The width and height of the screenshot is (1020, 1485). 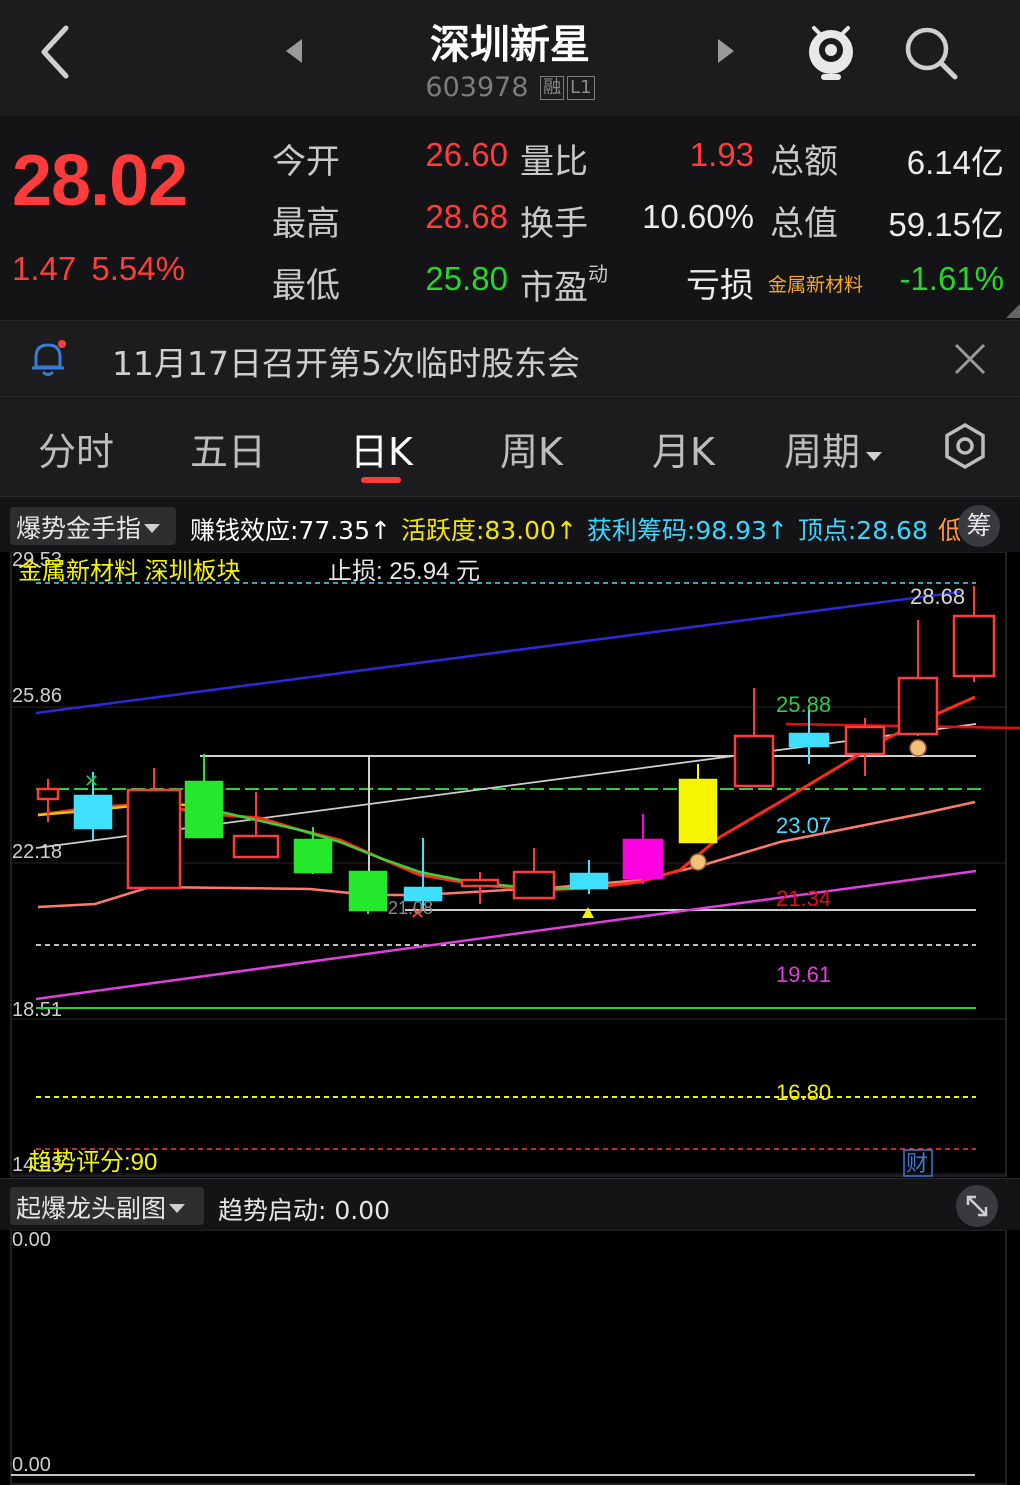 I want to click on sub-indicator-select: 起爆龙头副图, so click(x=107, y=1206).